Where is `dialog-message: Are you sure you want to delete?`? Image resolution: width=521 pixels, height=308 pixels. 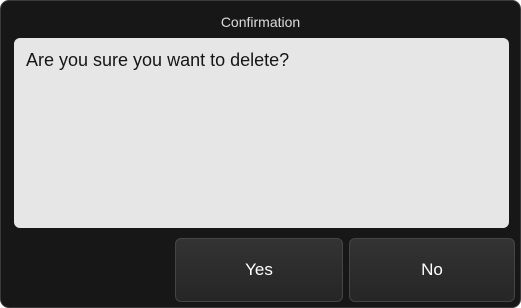
dialog-message: Are you sure you want to delete? is located at coordinates (158, 60).